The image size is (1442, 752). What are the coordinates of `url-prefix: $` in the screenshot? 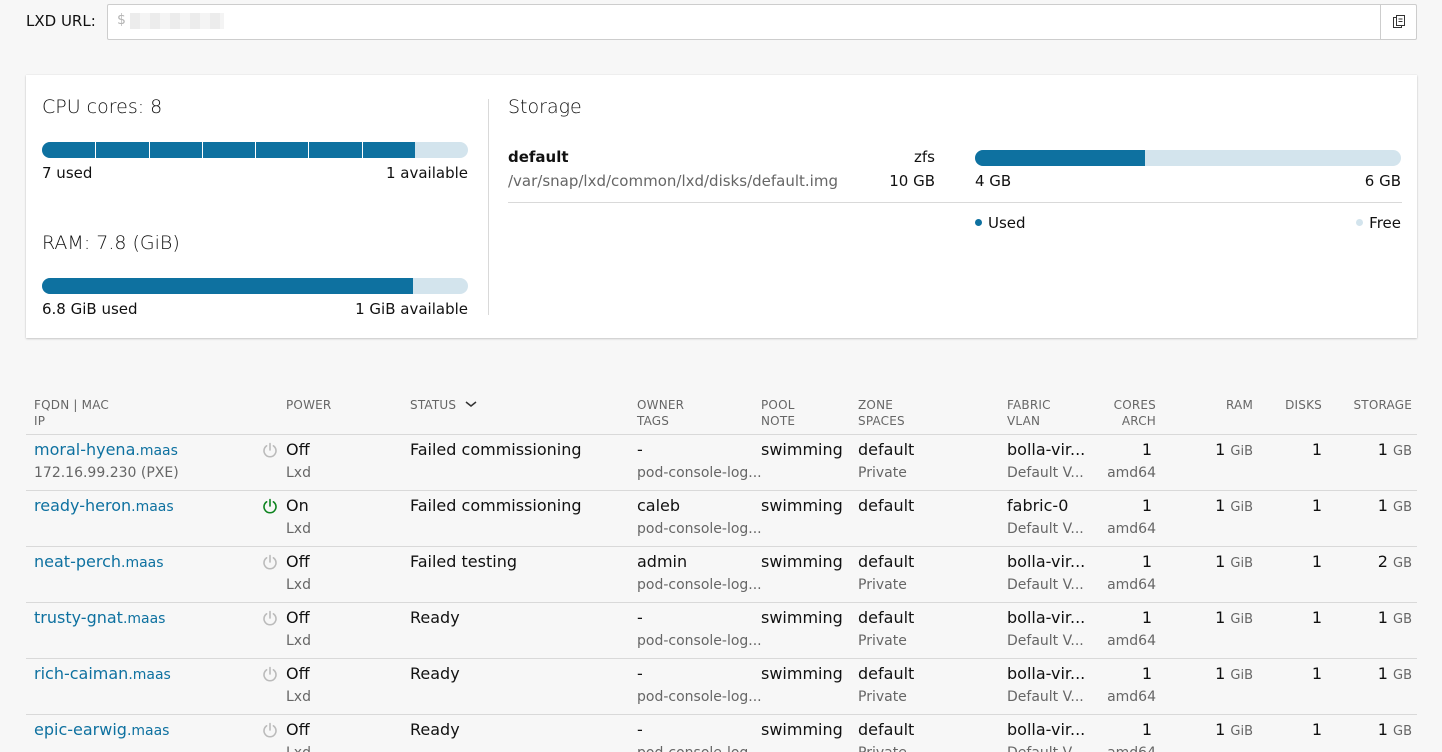 It's located at (121, 20).